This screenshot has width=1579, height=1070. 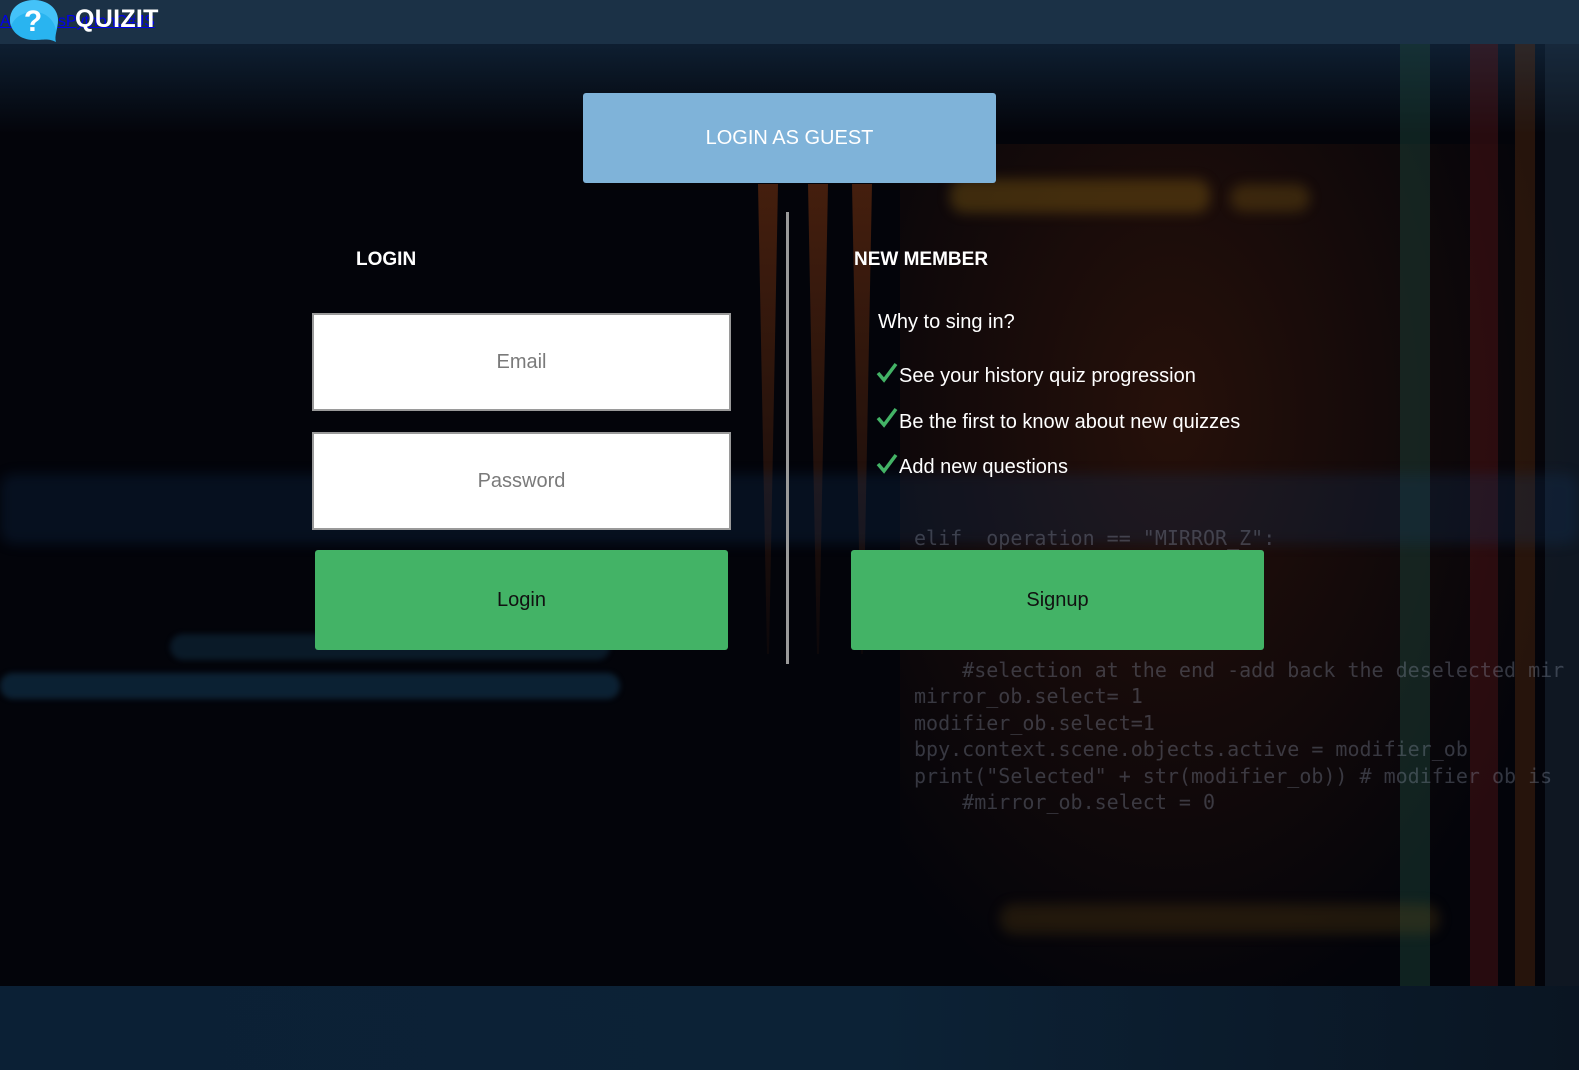 I want to click on section-divider, so click(x=787, y=438).